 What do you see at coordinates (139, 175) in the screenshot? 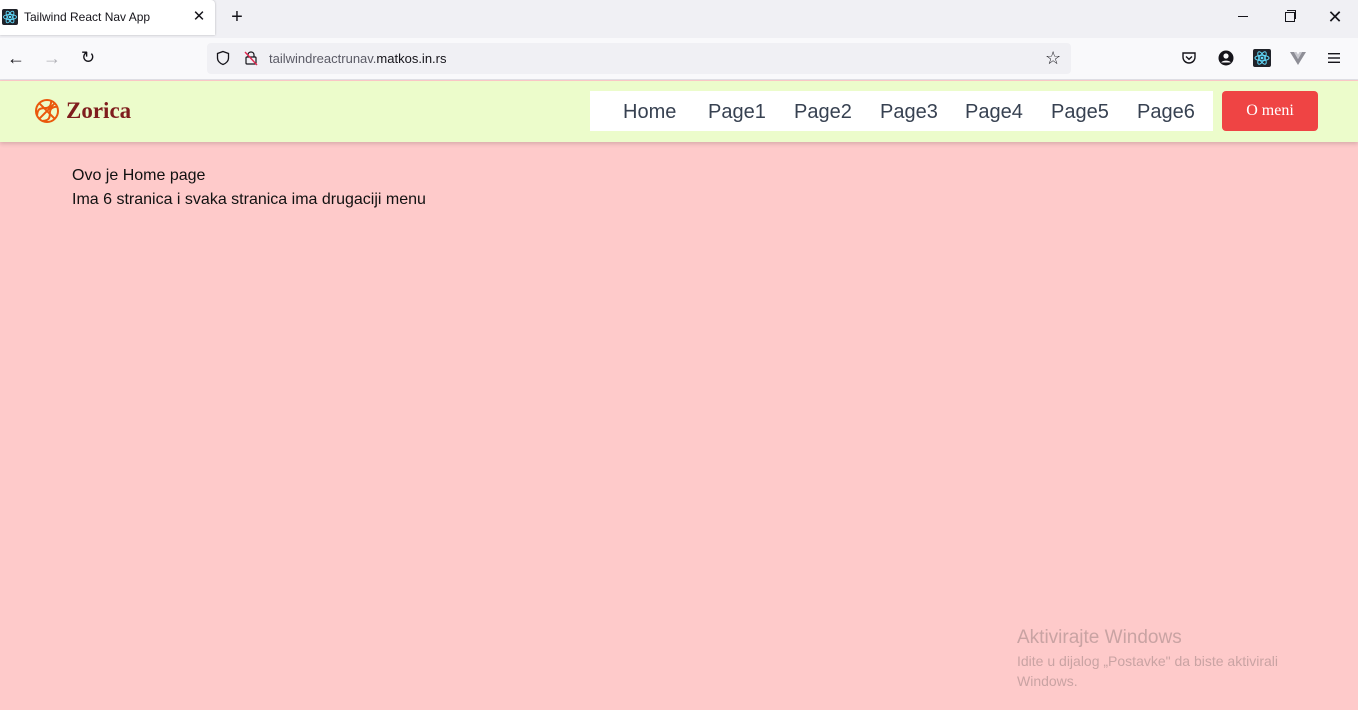
I see `content-line-1: Ovo je Home page` at bounding box center [139, 175].